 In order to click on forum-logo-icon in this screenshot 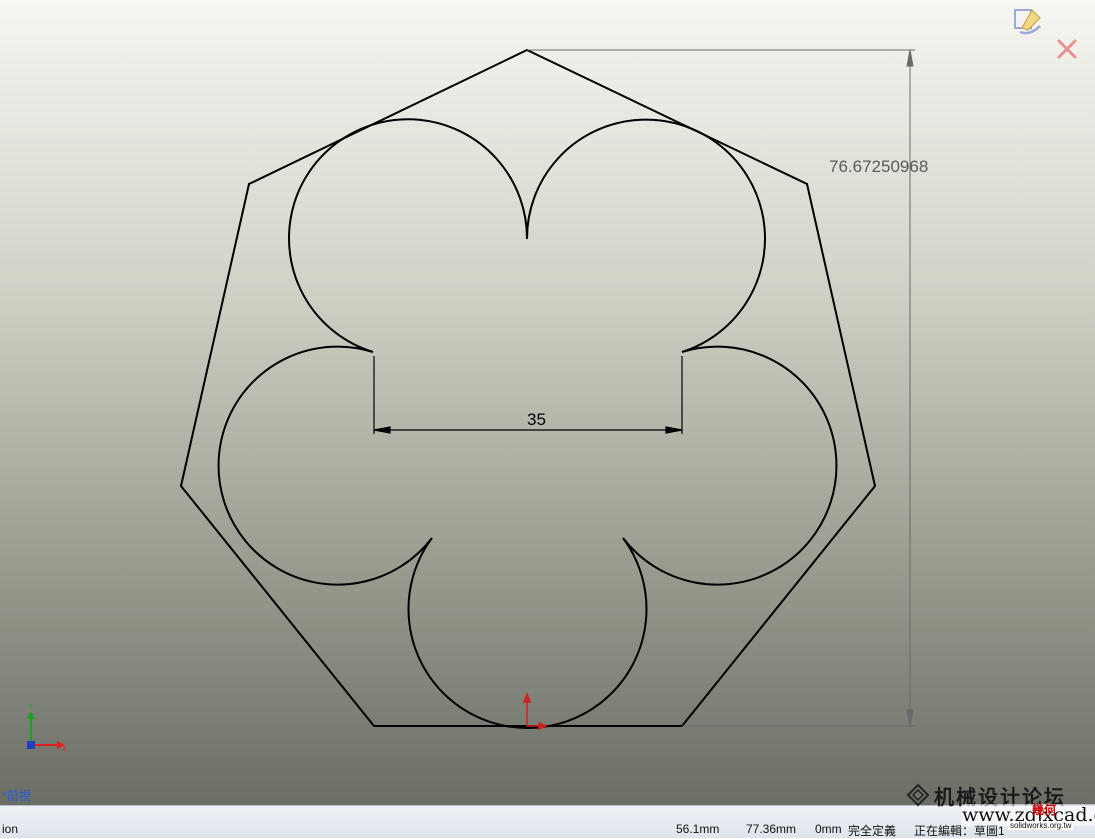, I will do `click(918, 795)`.